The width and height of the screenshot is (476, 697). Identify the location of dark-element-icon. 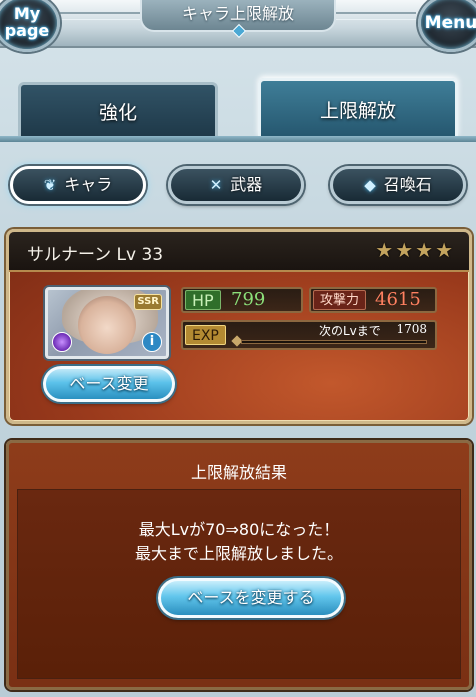
(62, 342).